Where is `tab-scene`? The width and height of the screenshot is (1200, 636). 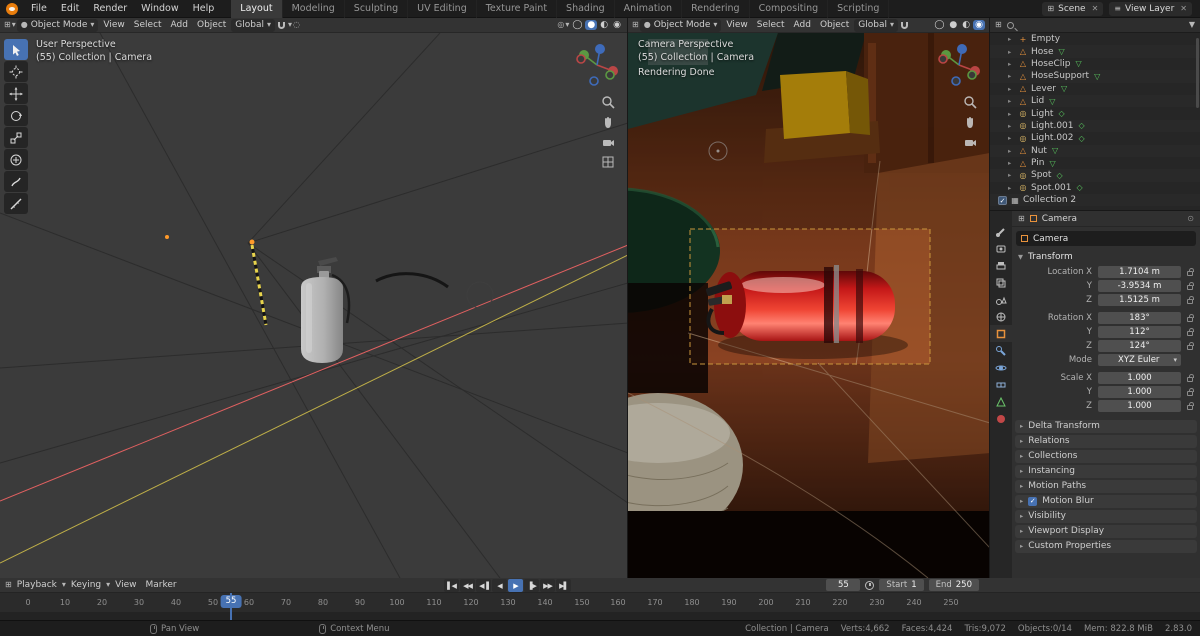 tab-scene is located at coordinates (1001, 299).